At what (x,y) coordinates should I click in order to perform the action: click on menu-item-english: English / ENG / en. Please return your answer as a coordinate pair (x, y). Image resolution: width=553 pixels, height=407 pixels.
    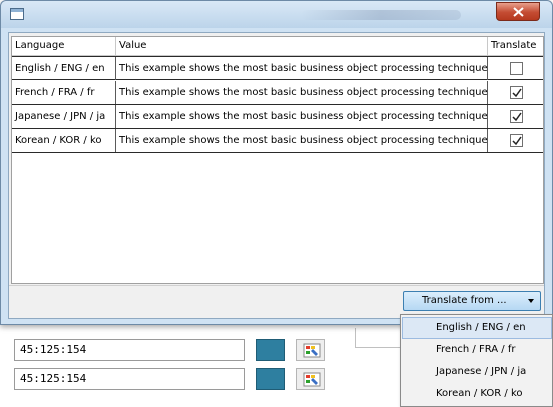
    Looking at the image, I should click on (477, 328).